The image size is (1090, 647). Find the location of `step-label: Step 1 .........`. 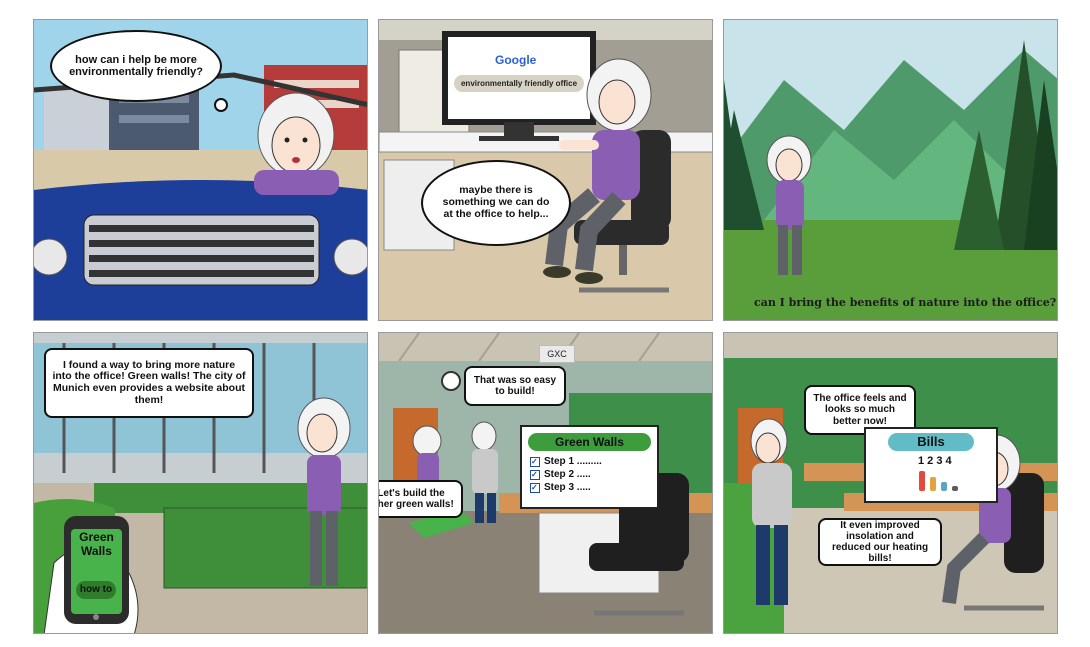

step-label: Step 1 ......... is located at coordinates (573, 461).